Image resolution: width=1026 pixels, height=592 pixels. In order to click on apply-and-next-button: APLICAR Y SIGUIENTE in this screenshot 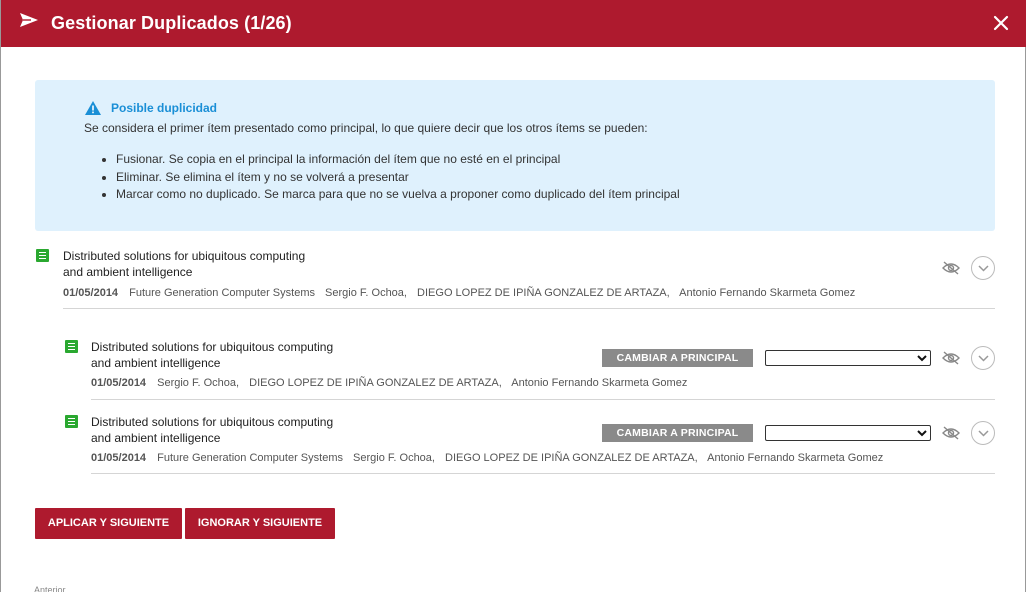, I will do `click(108, 523)`.